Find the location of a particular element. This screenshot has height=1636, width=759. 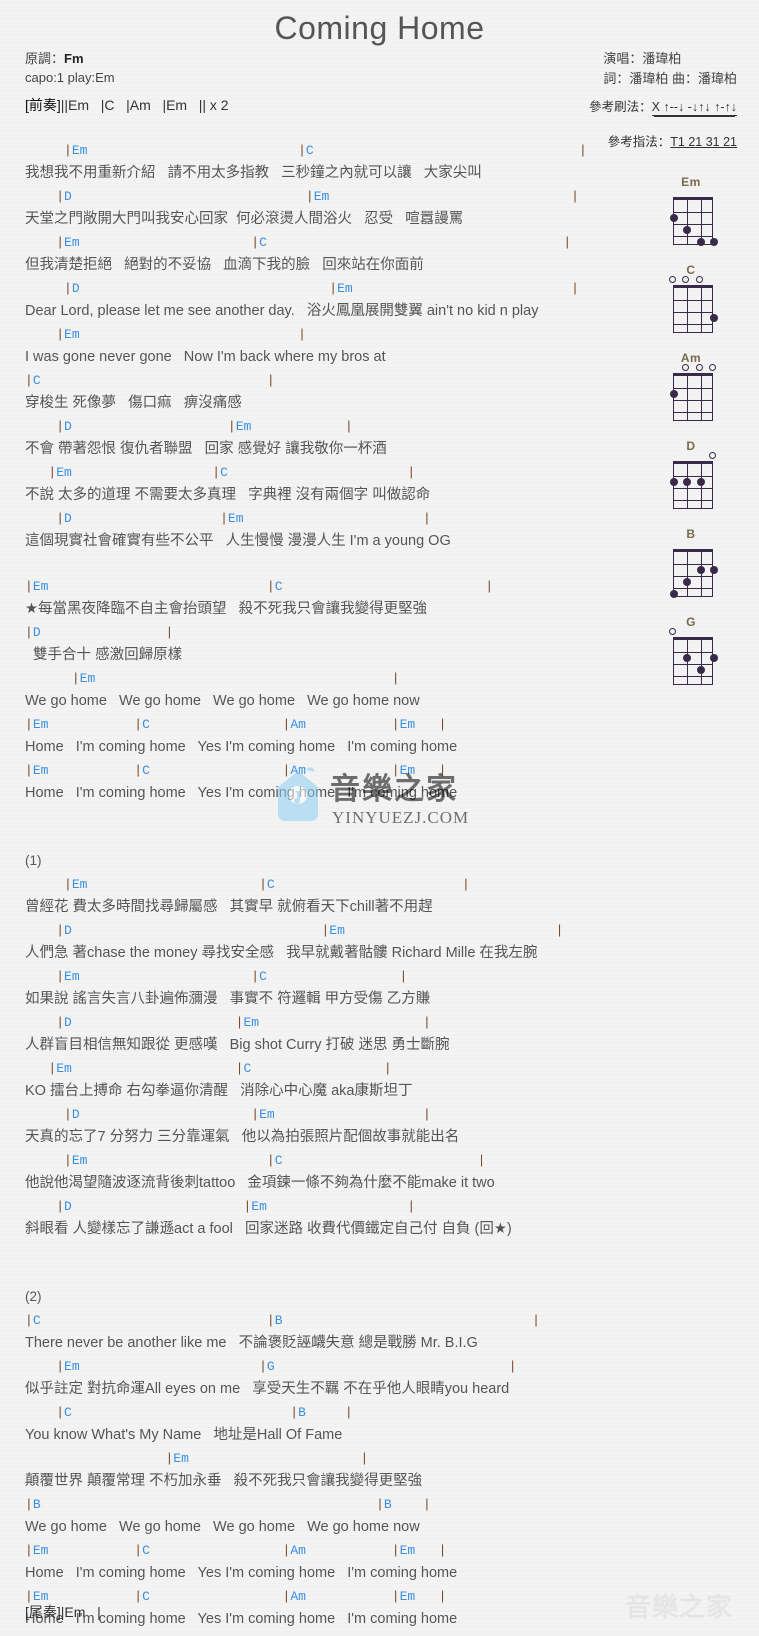

chord-diagram-label: B is located at coordinates (691, 534).